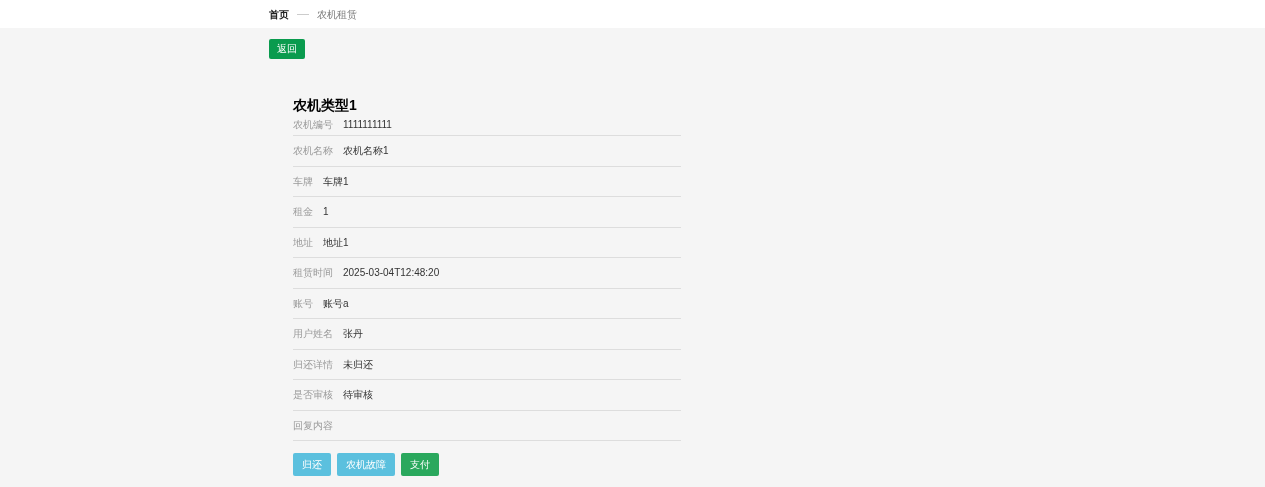 The image size is (1265, 487). Describe the element at coordinates (358, 364) in the screenshot. I see `field-value: 未归还` at that location.